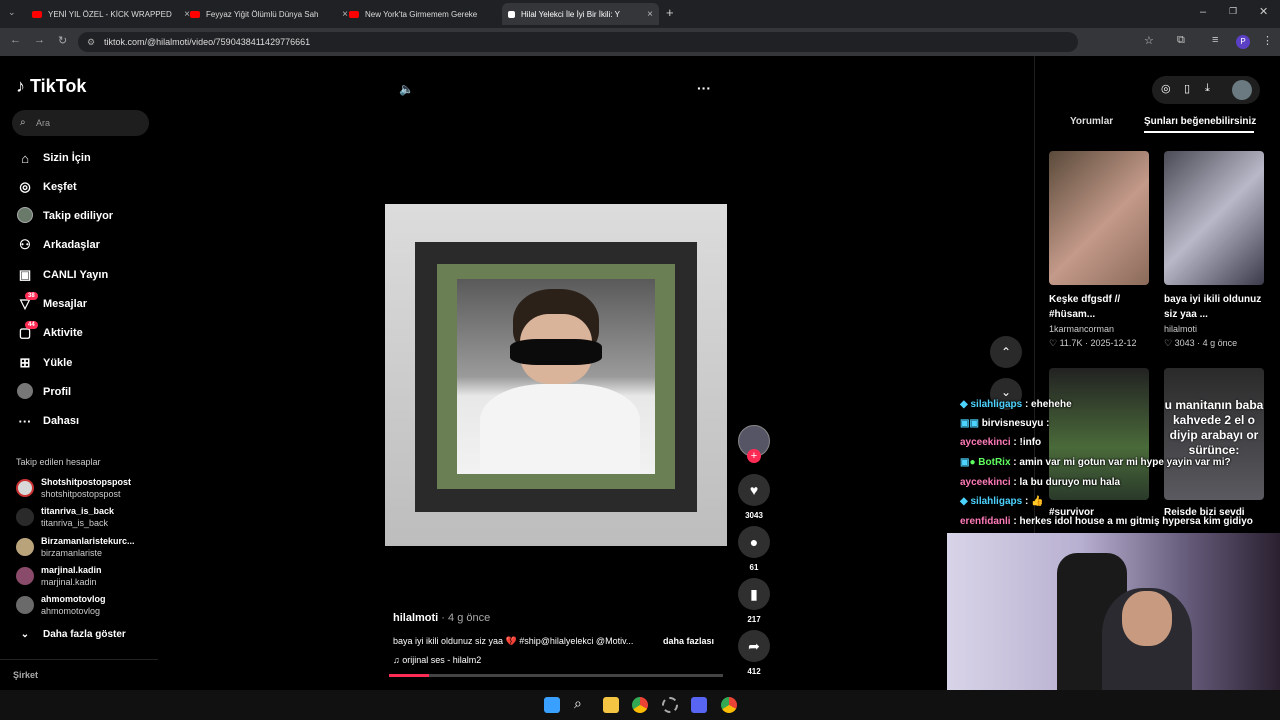  What do you see at coordinates (1200, 121) in the screenshot?
I see `tab-onerilenler: Şunları beğenebilirsiniz` at bounding box center [1200, 121].